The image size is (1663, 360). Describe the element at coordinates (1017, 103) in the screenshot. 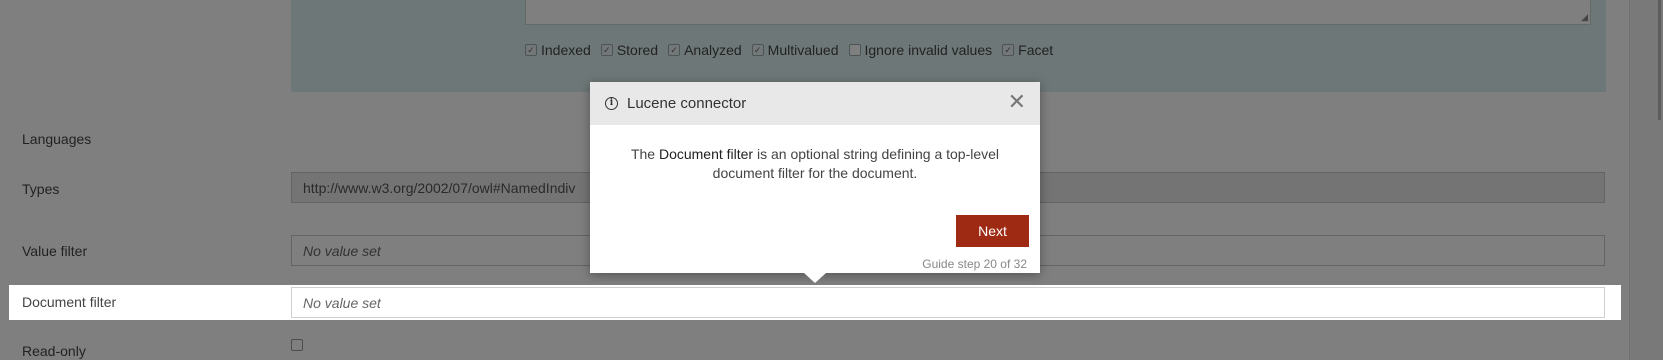

I see `close-icon: ✕` at that location.